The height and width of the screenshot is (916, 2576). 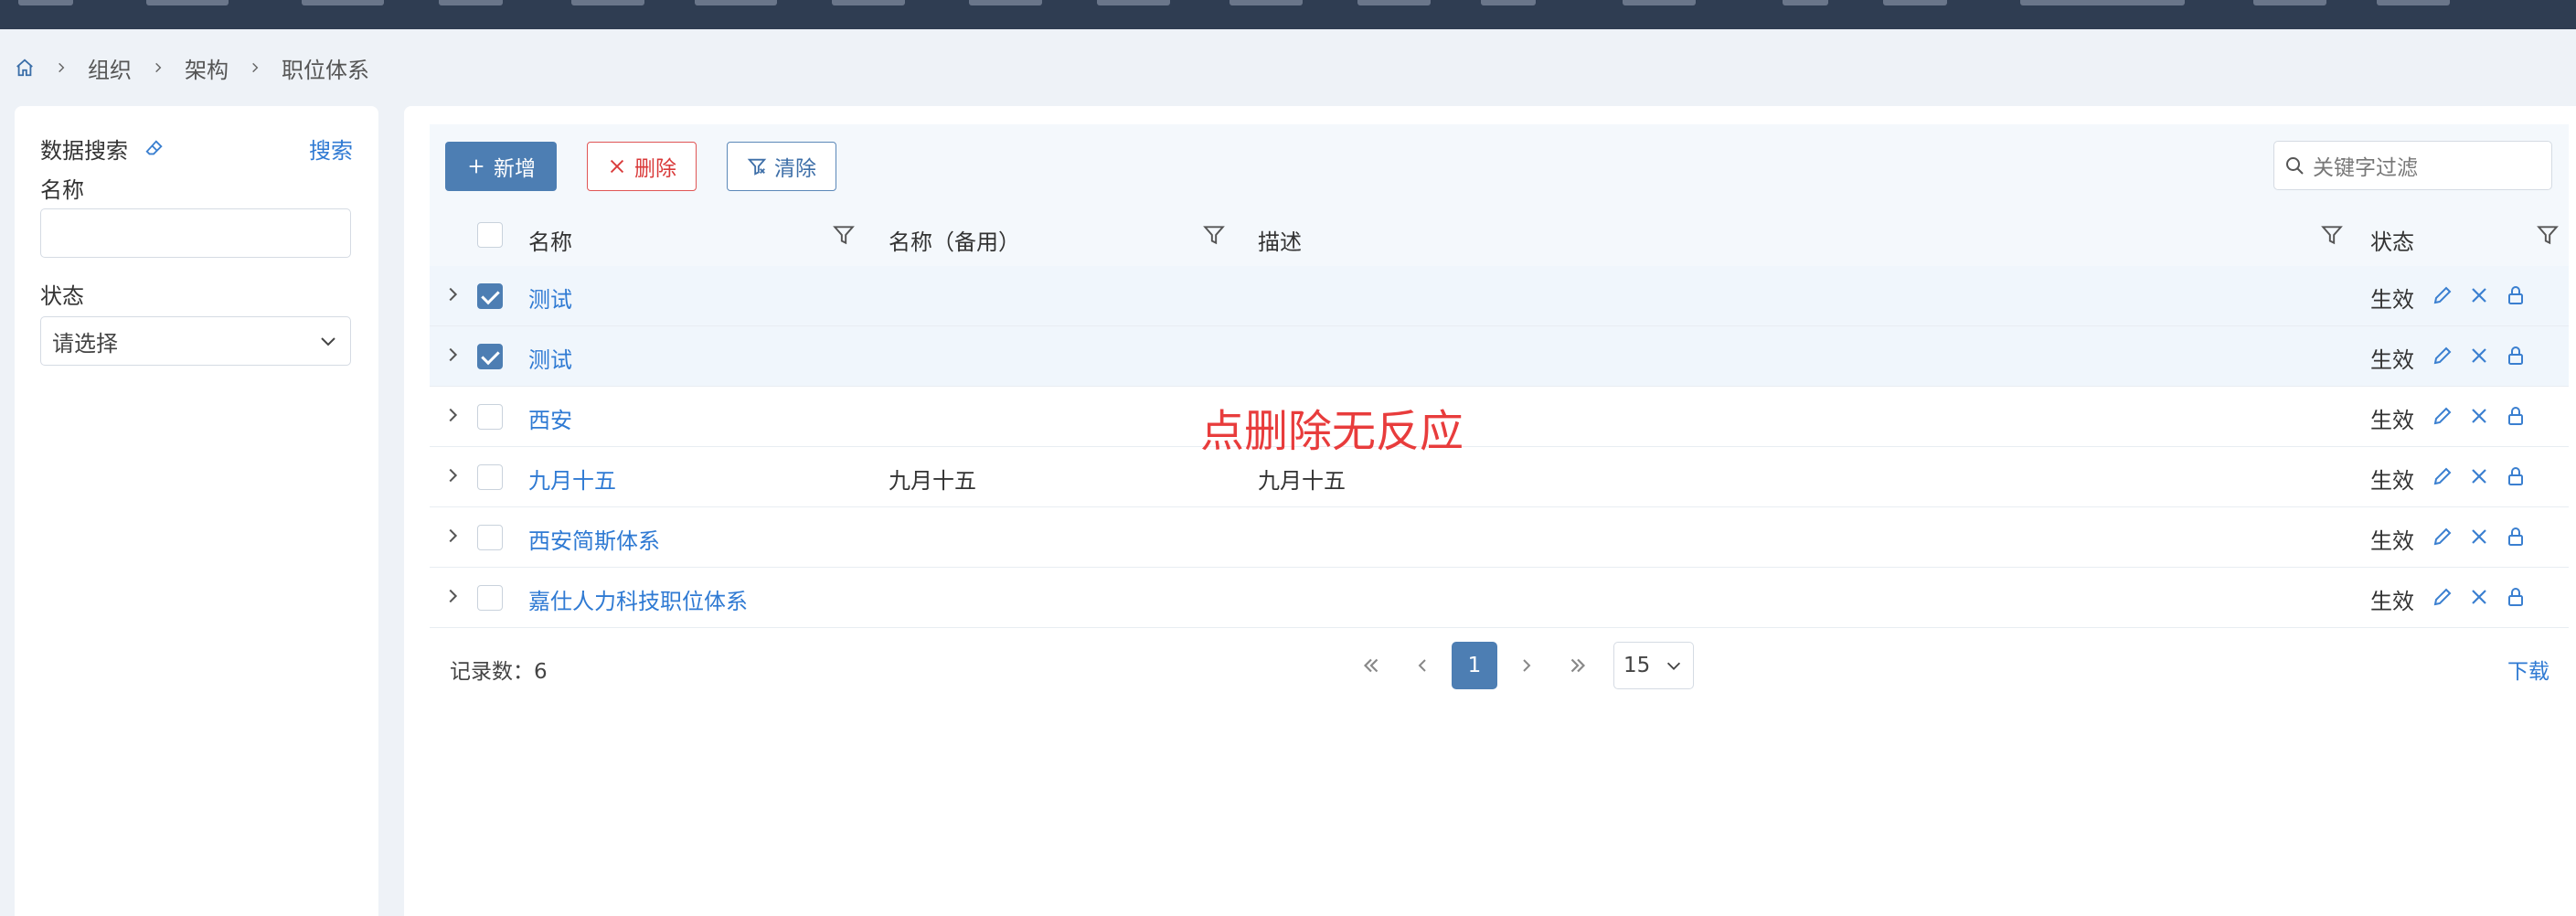 What do you see at coordinates (1422, 665) in the screenshot?
I see `prev-page-button` at bounding box center [1422, 665].